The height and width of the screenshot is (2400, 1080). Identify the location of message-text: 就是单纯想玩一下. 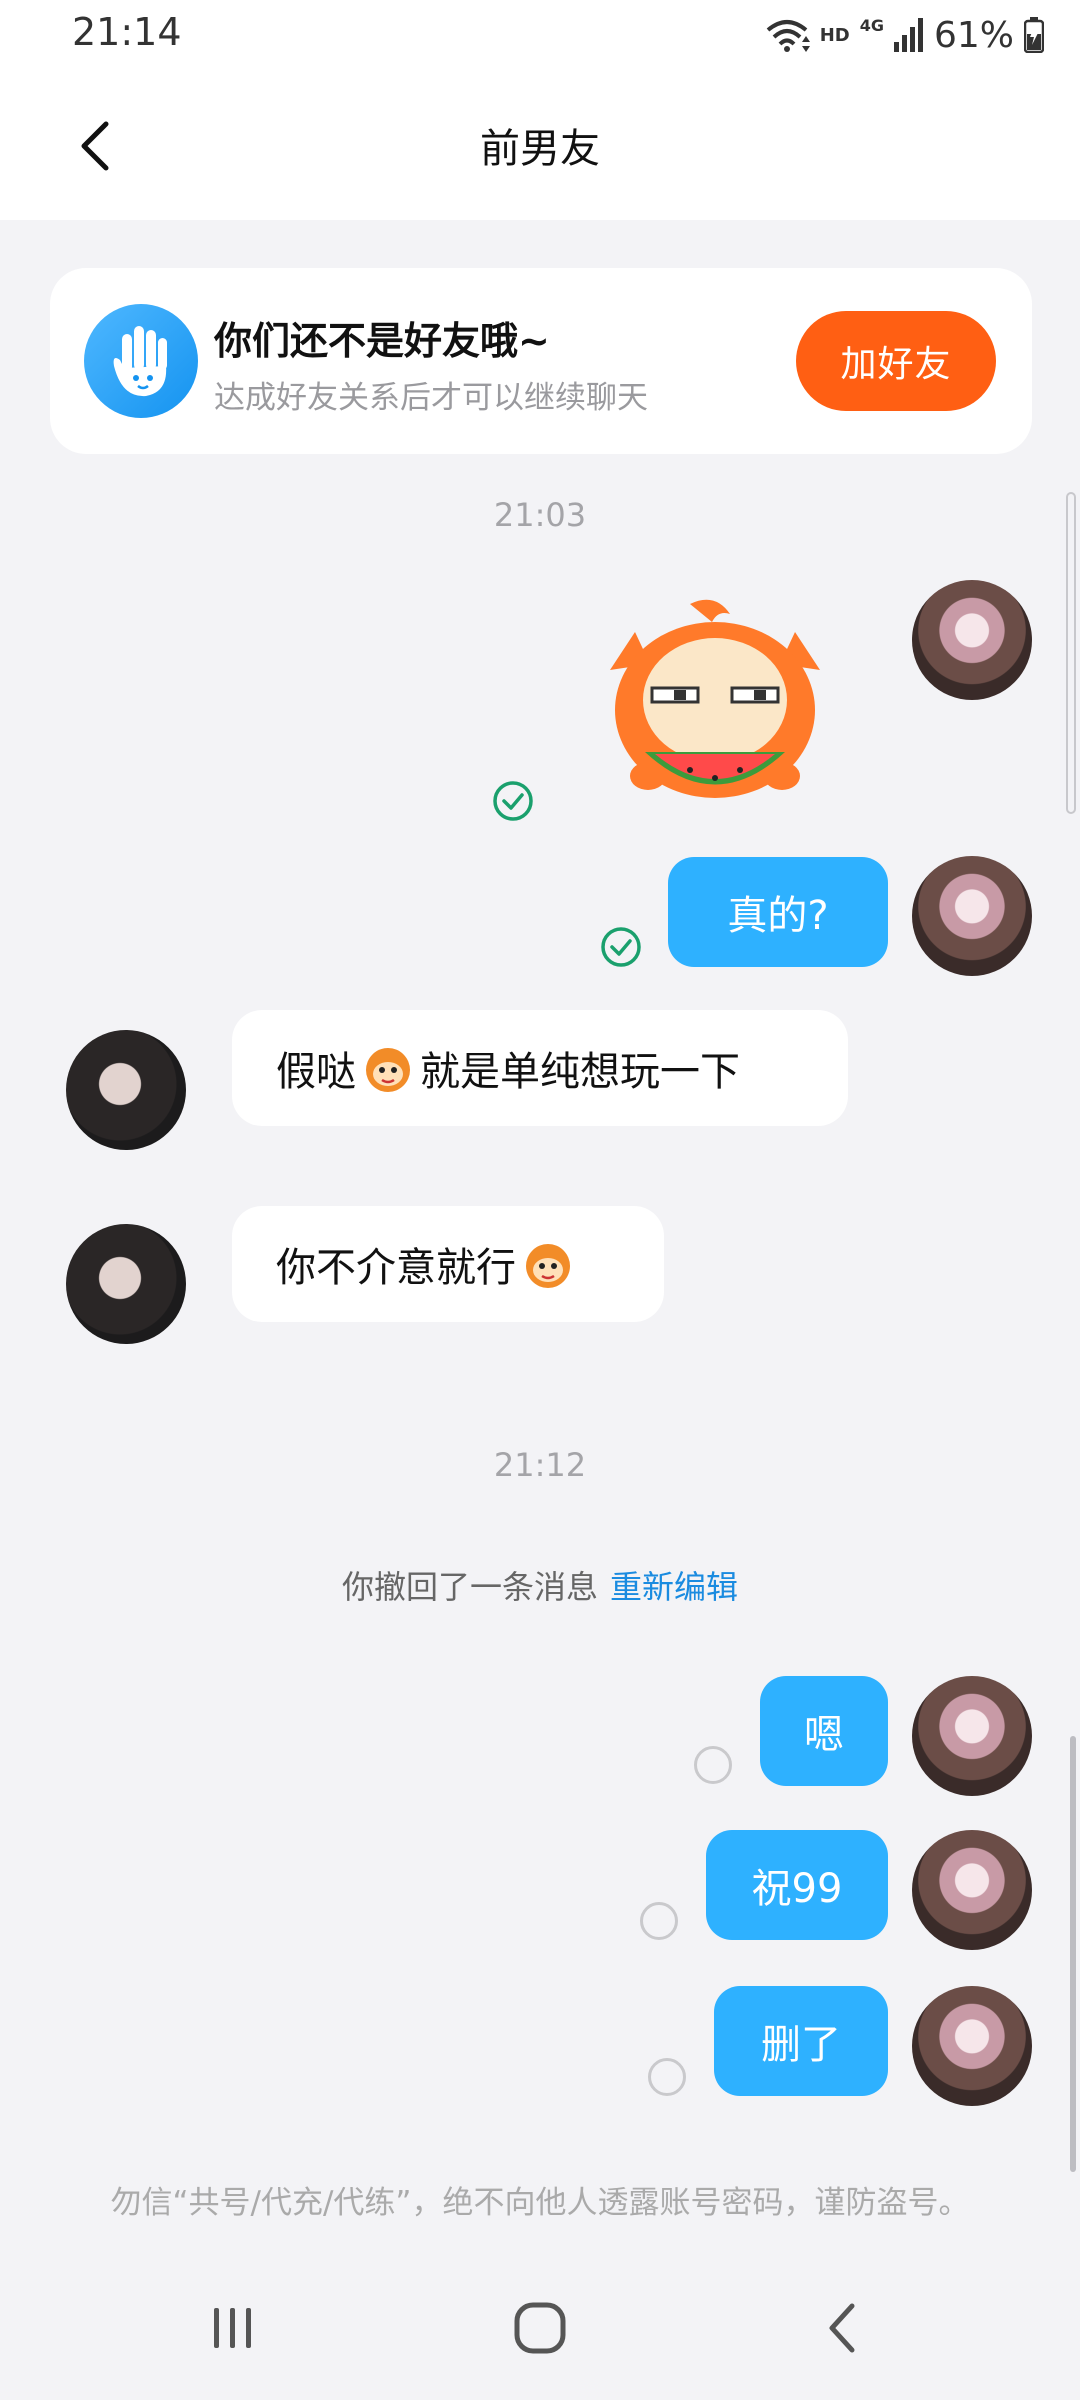
(580, 1072).